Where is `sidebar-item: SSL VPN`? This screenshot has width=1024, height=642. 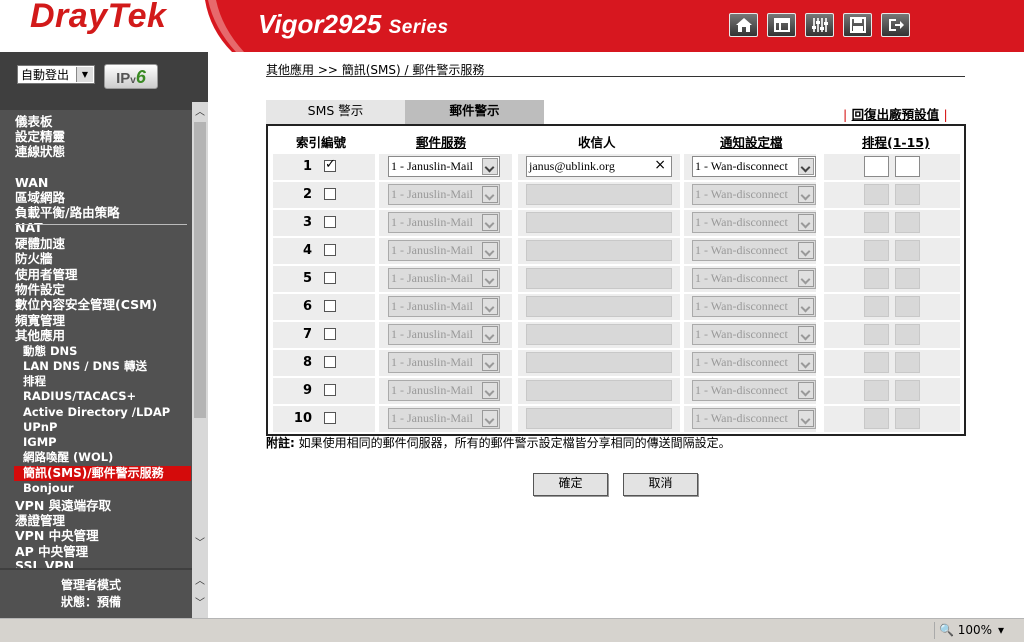 sidebar-item: SSL VPN is located at coordinates (44, 563).